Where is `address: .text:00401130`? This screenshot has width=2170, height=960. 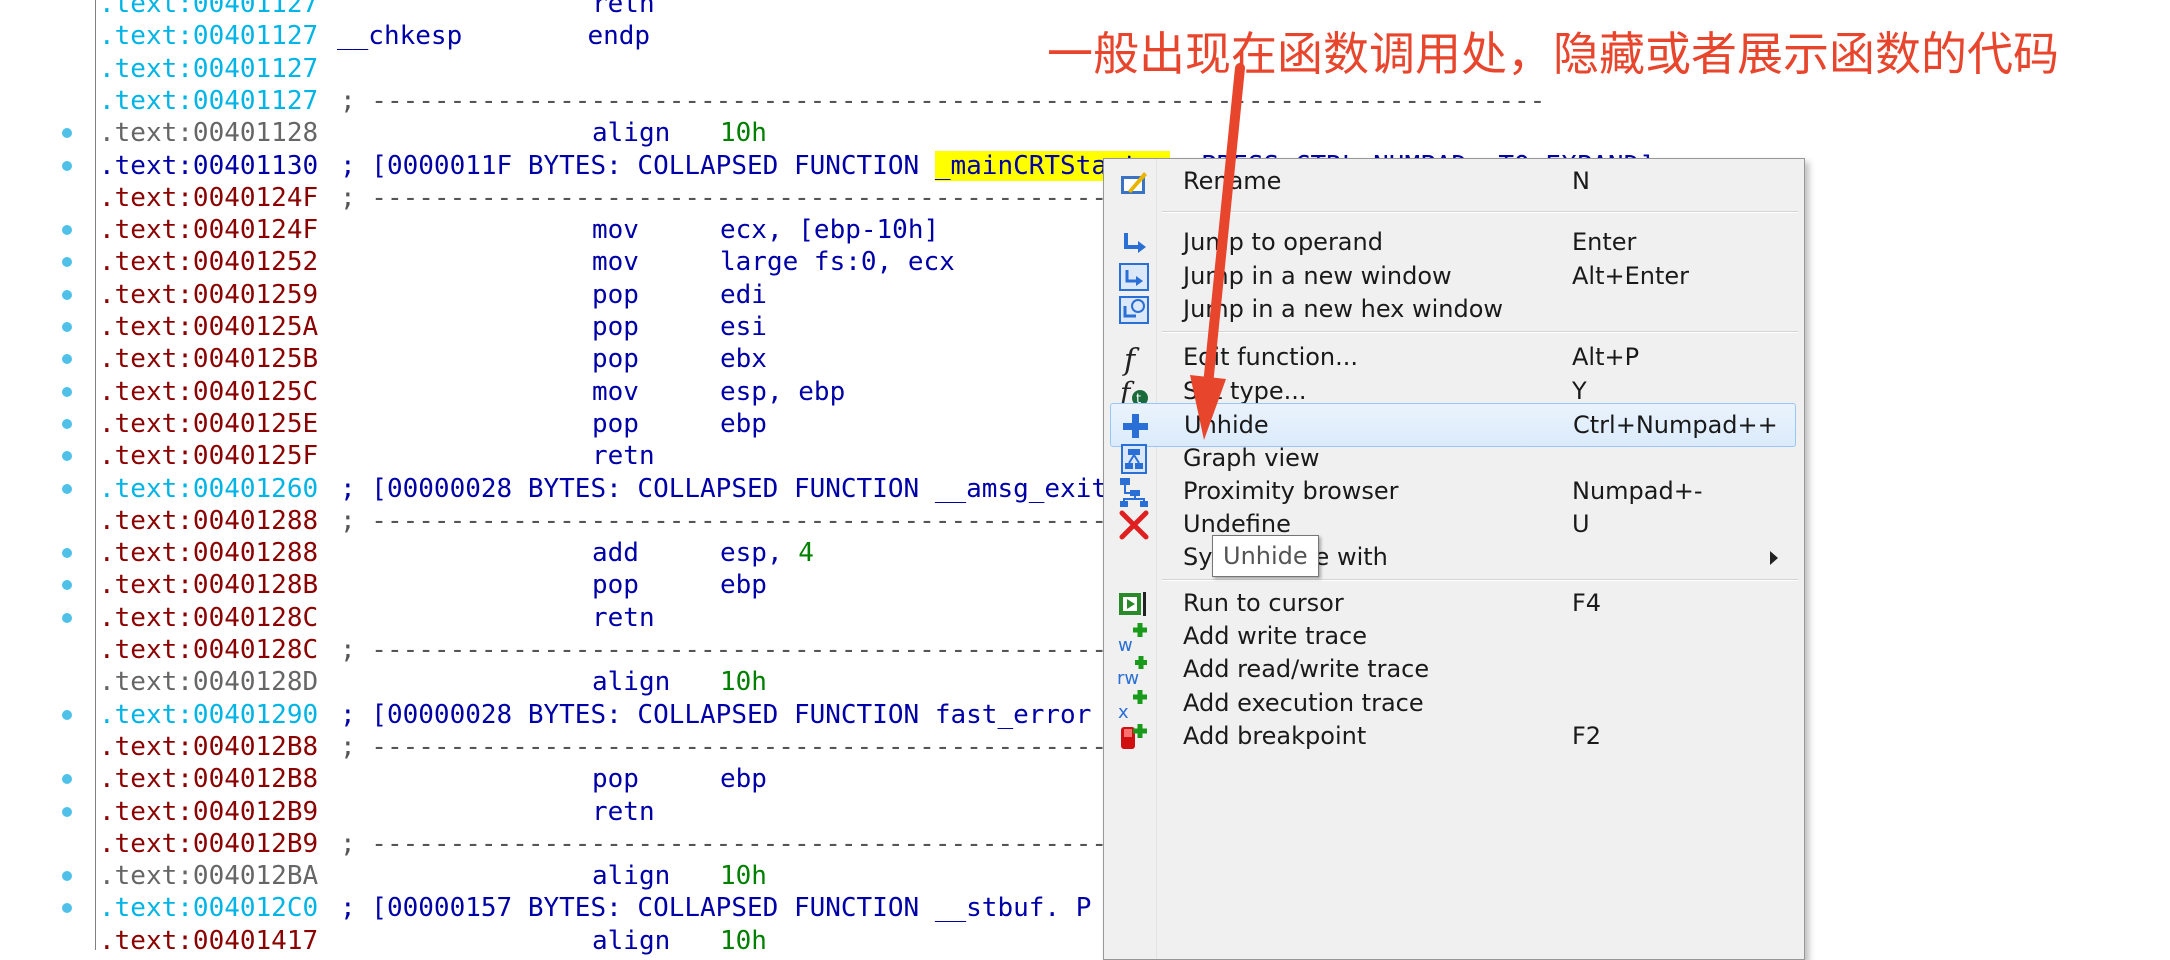
address: .text:00401130 is located at coordinates (209, 165).